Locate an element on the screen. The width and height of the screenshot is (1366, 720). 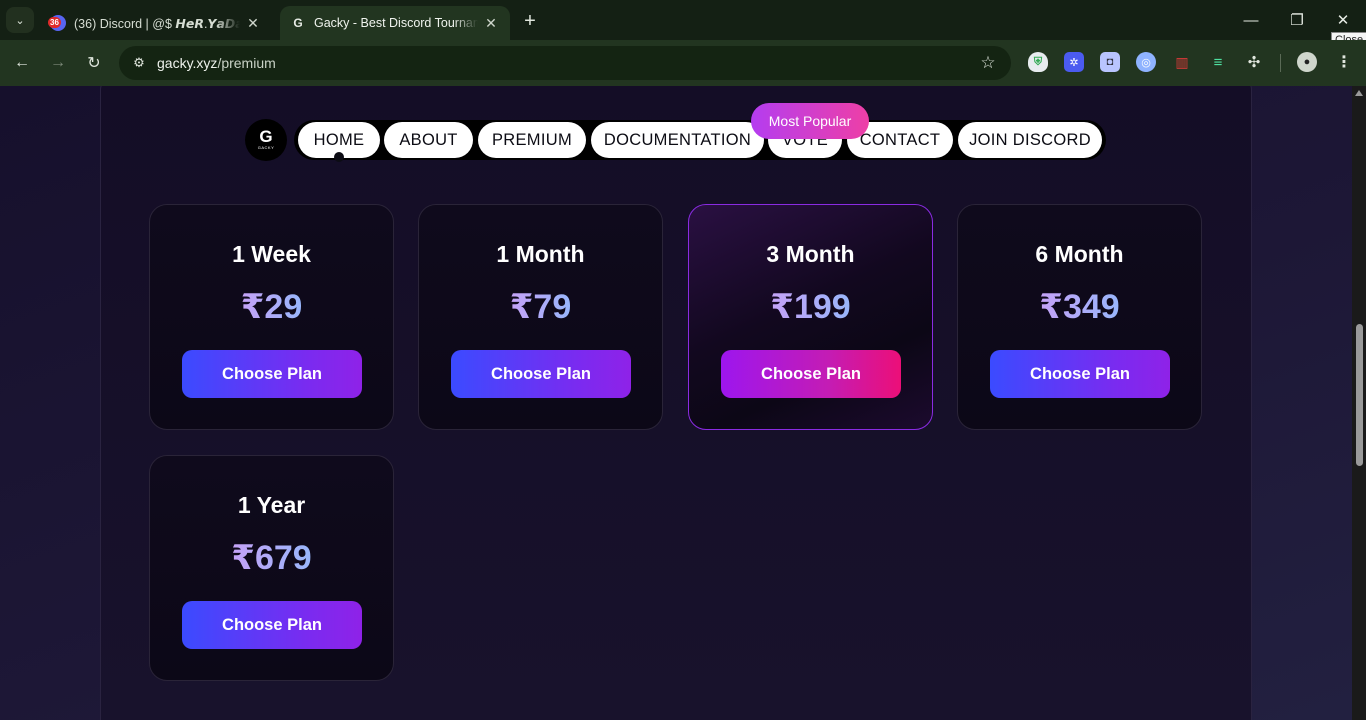
active-indicator is located at coordinates (339, 157).